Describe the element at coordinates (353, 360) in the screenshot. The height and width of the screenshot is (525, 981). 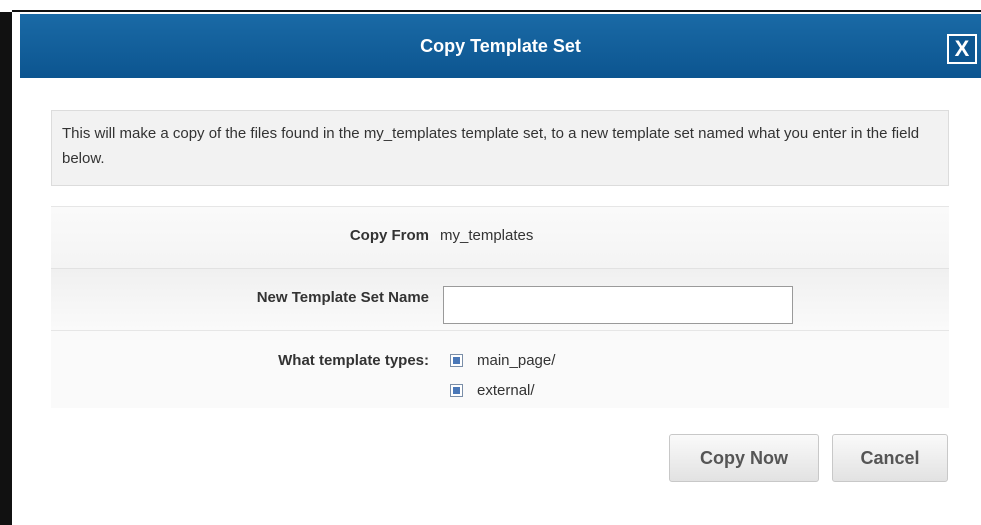
I see `template-types-label: What template types:` at that location.